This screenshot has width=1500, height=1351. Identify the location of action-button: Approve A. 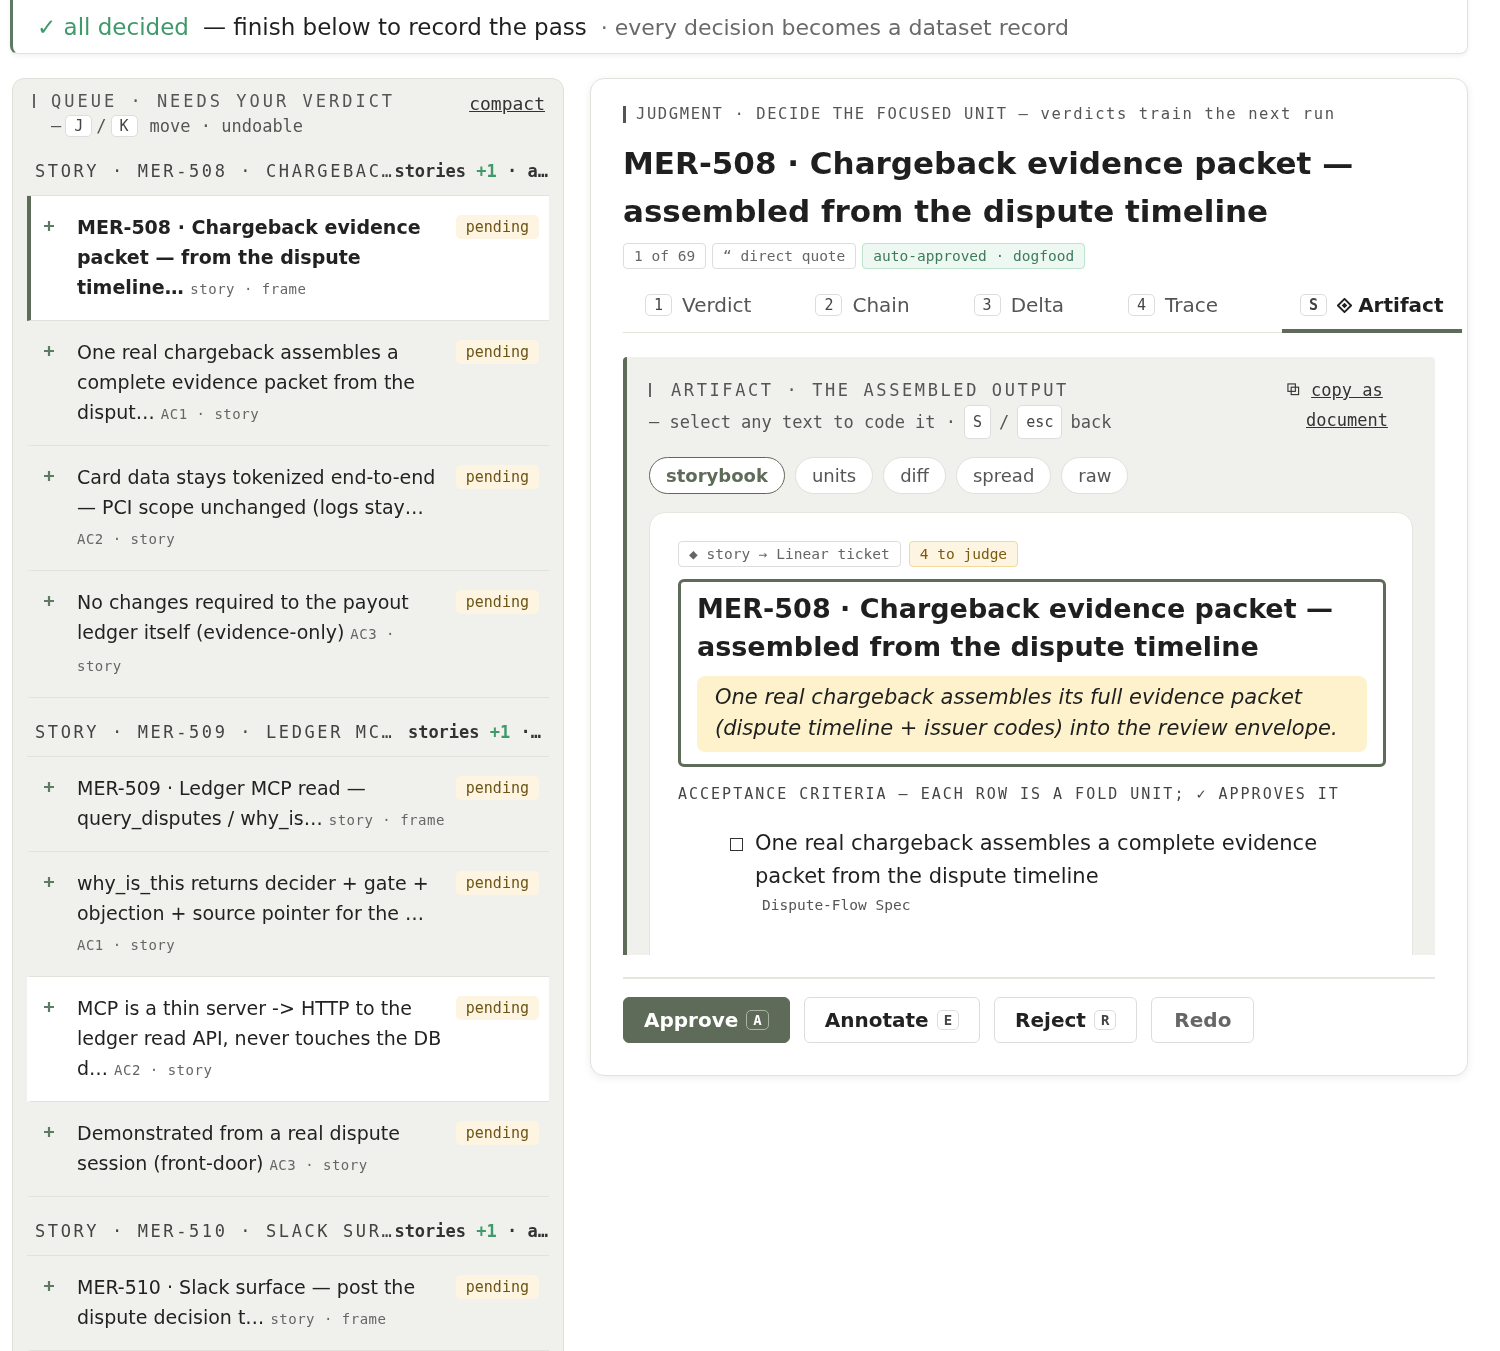
(706, 1020).